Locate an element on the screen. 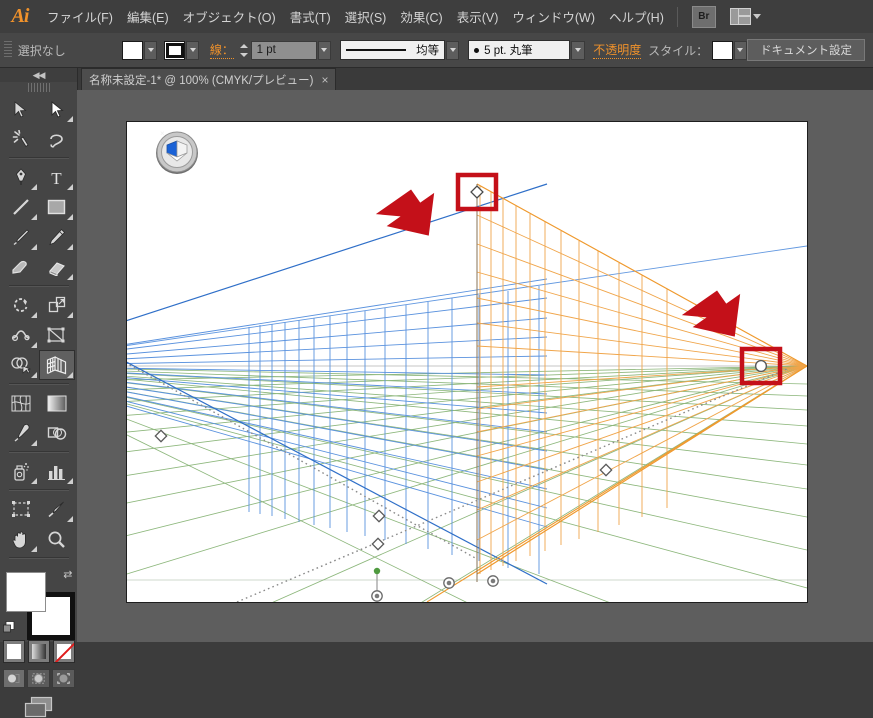  eyedropper-tool is located at coordinates (21, 433).